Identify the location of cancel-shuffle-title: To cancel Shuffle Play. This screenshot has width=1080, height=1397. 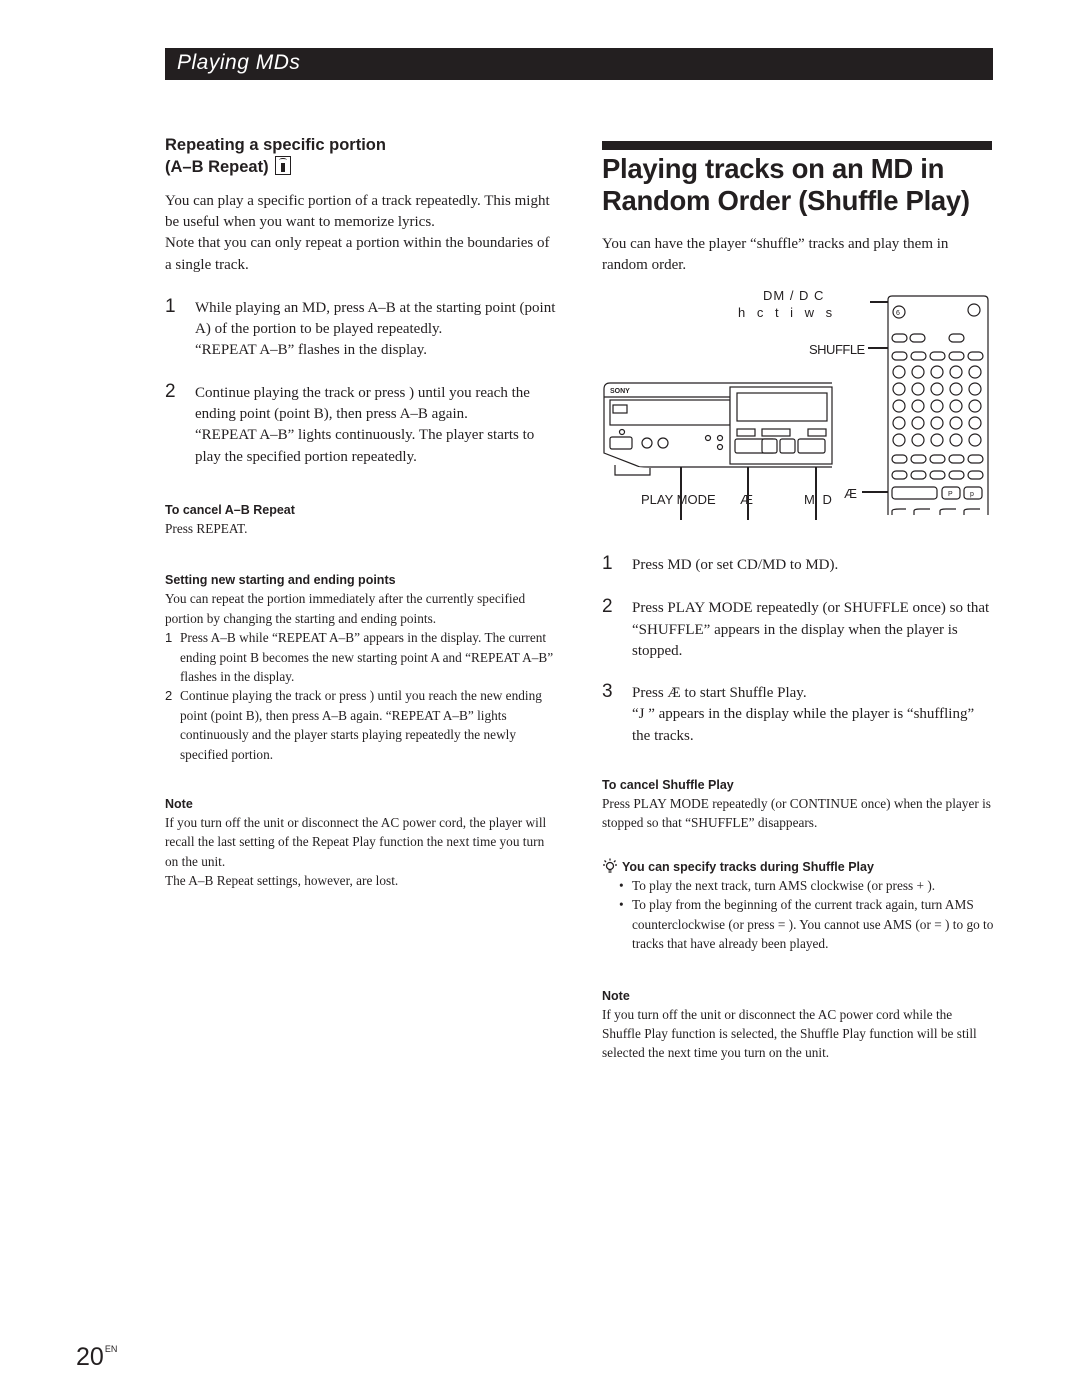
(668, 785).